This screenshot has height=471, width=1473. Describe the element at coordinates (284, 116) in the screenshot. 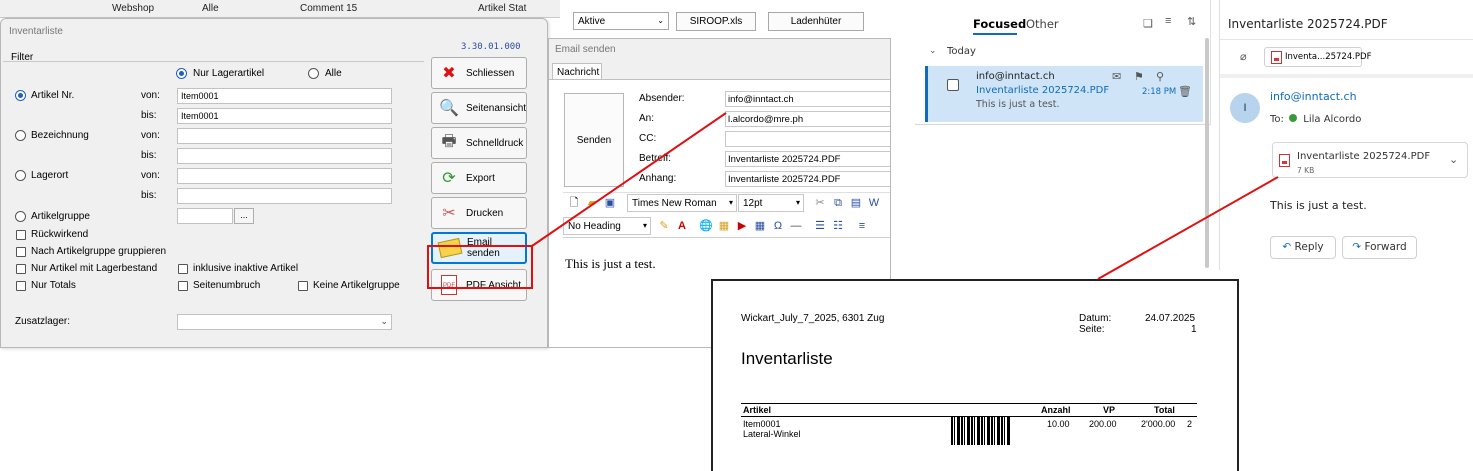

I see `artikel-bis-input: Item0001` at that location.